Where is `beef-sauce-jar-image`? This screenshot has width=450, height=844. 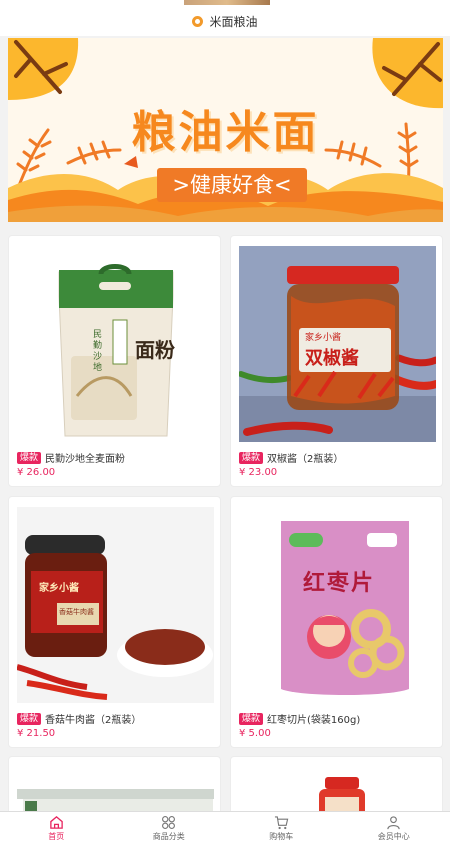 beef-sauce-jar-image is located at coordinates (115, 605).